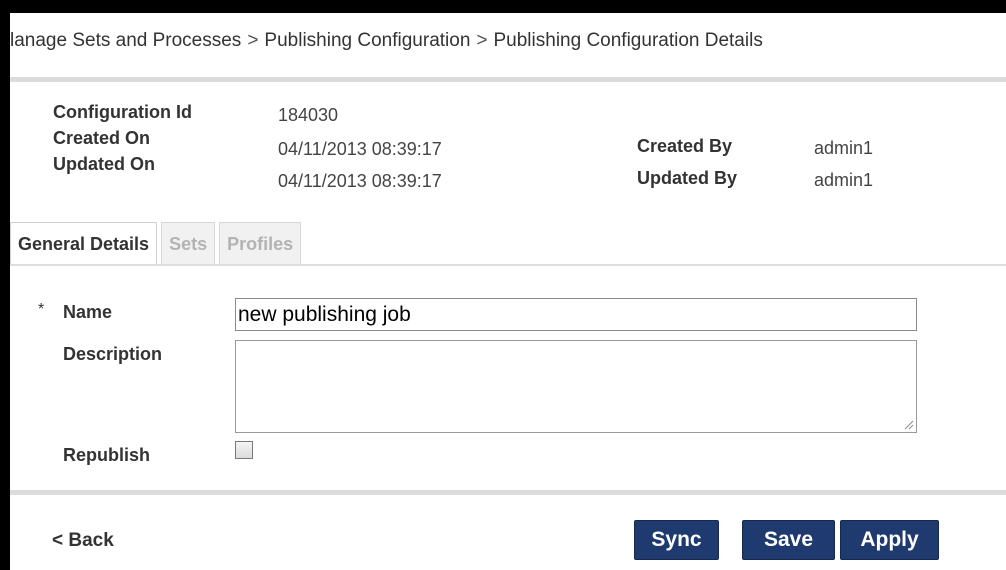  Describe the element at coordinates (260, 243) in the screenshot. I see `tab-profiles: Profiles` at that location.